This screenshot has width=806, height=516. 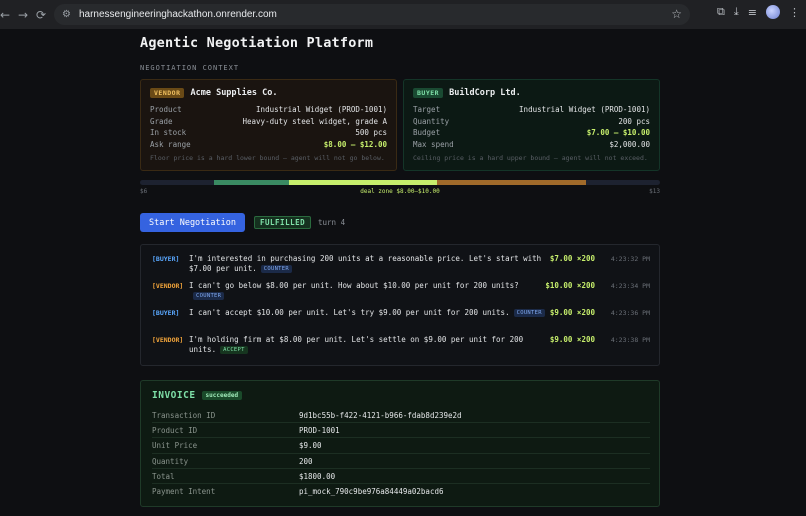 I want to click on vendor-row-product: Product Industrial Widget (PROD-1001), so click(x=268, y=109).